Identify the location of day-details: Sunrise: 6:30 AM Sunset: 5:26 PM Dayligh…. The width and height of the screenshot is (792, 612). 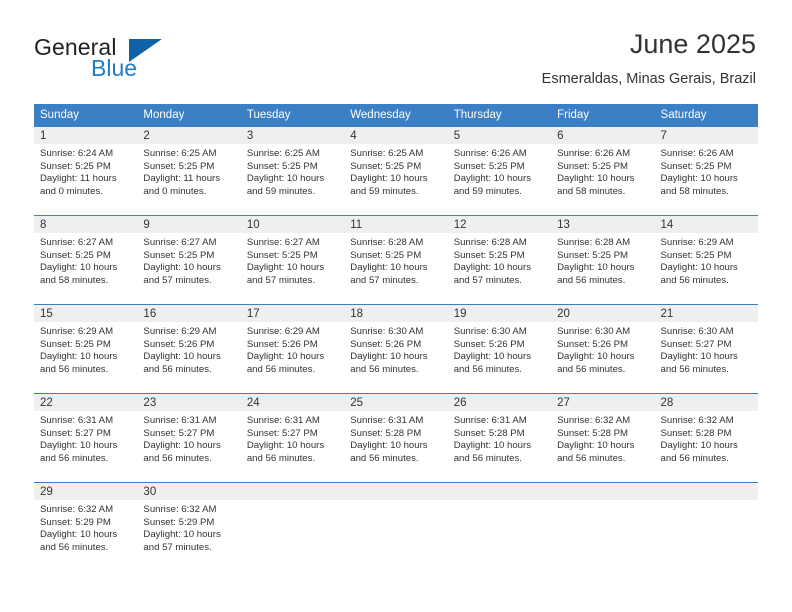
(602, 349).